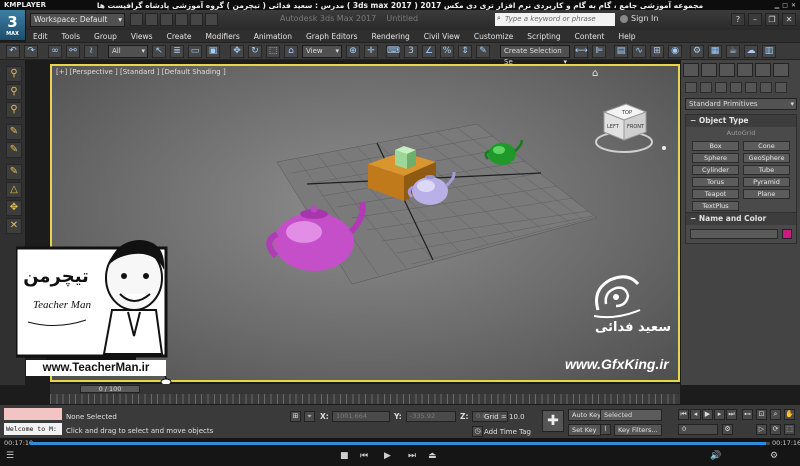  I want to click on track-bar, so click(365, 399).